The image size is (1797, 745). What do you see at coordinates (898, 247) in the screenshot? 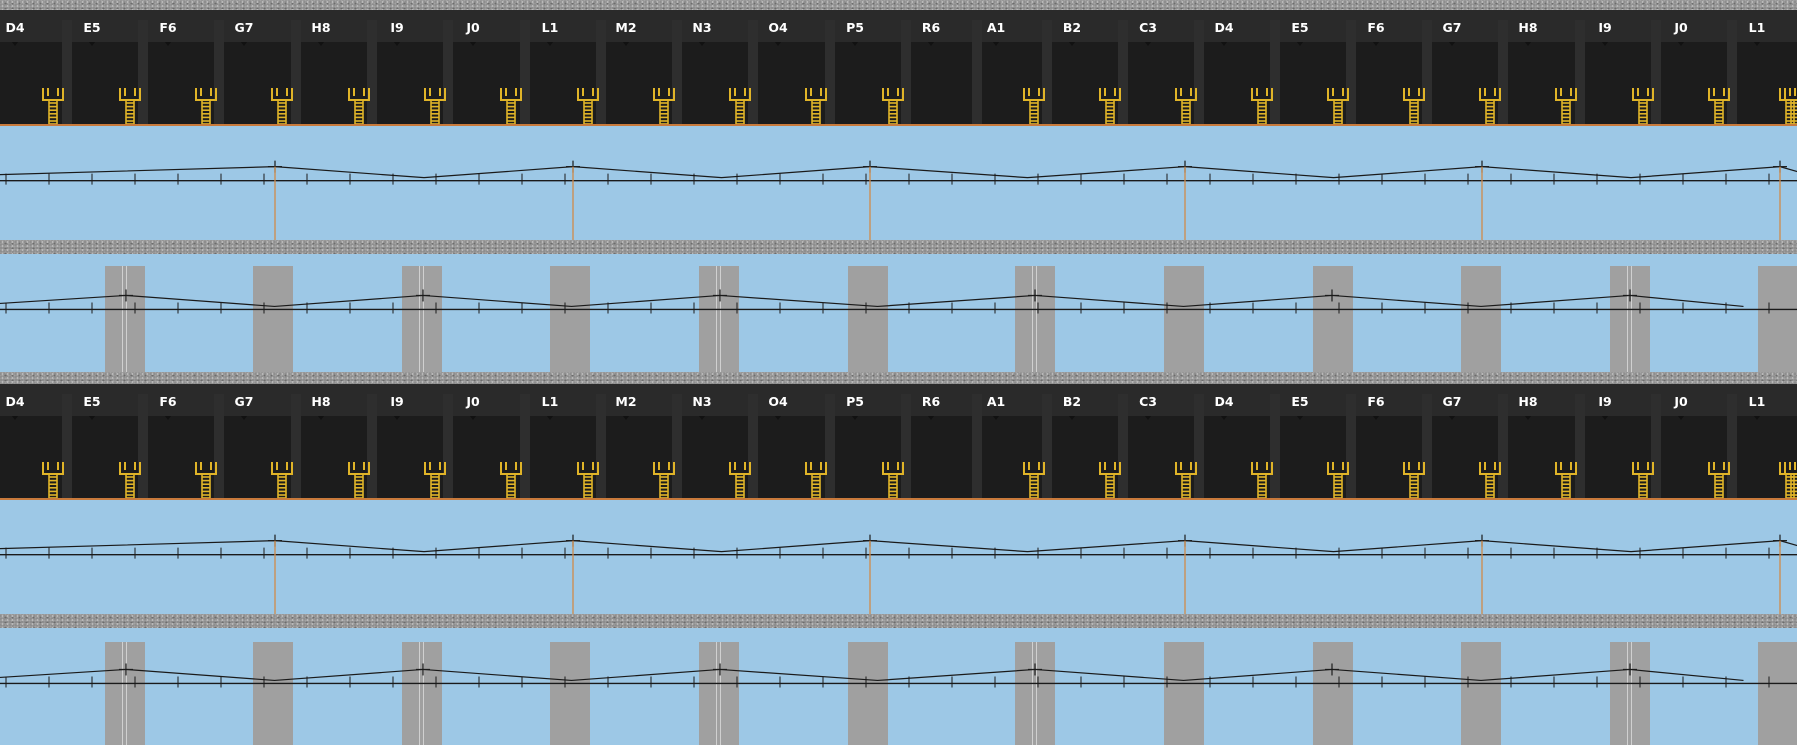
I see `gravel-strip` at bounding box center [898, 247].